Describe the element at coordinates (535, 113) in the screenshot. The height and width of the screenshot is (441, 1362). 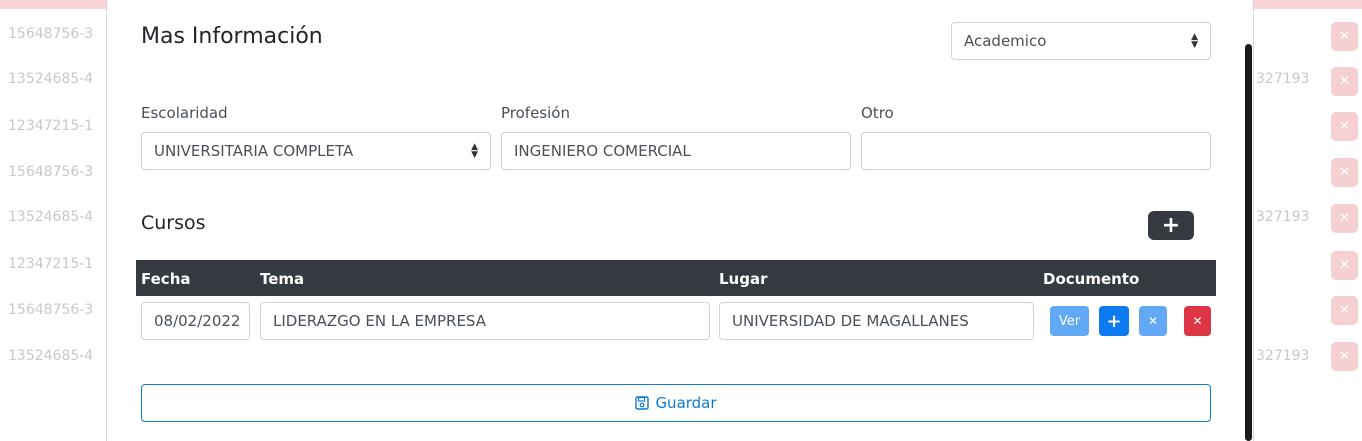
I see `profesion-label: Profesión` at that location.